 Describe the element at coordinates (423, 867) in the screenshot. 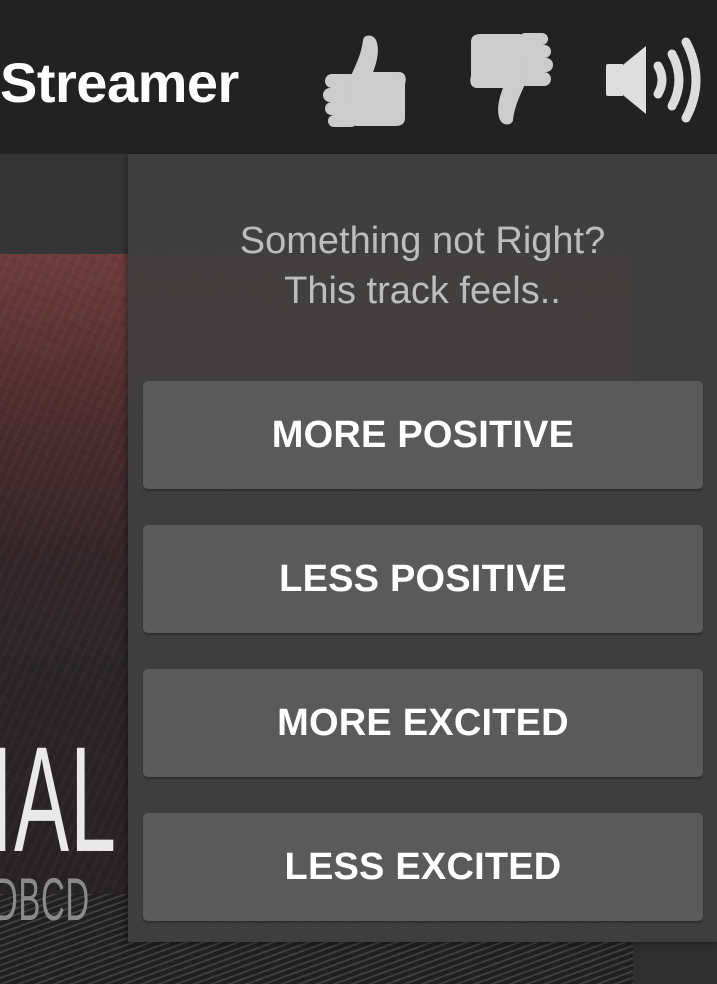

I see `less-excited-button: LESS EXCITED` at that location.